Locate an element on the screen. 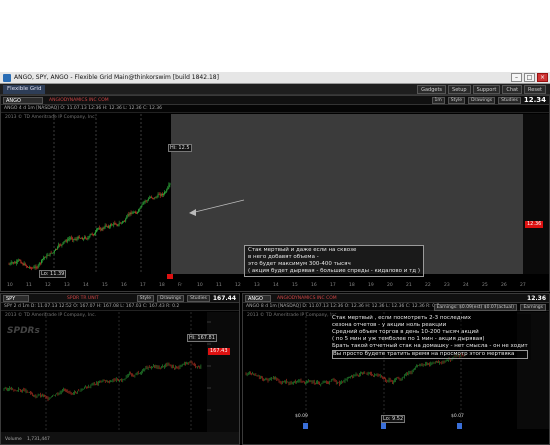  time-tick-label: 25 is located at coordinates (485, 285).